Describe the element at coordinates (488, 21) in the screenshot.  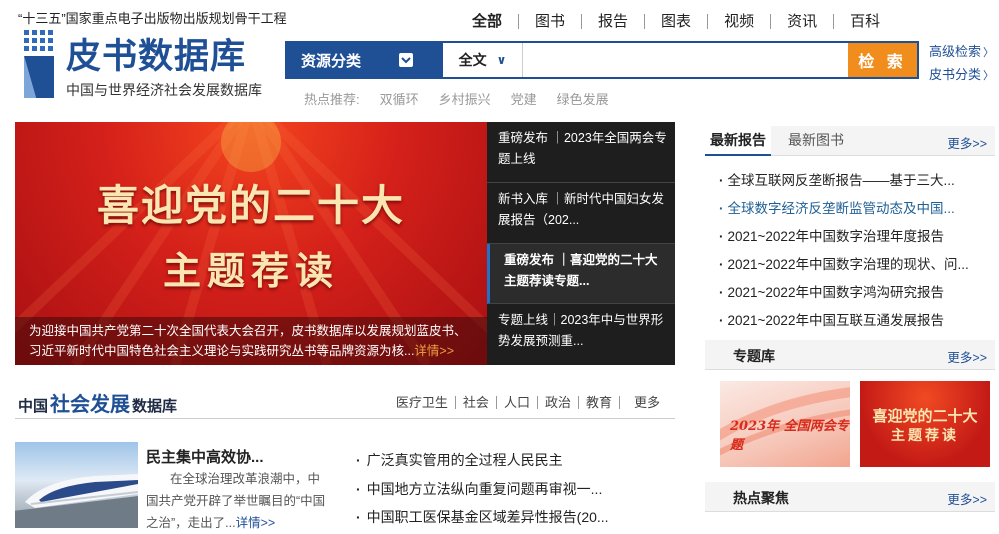
I see `nav-all: 全部` at that location.